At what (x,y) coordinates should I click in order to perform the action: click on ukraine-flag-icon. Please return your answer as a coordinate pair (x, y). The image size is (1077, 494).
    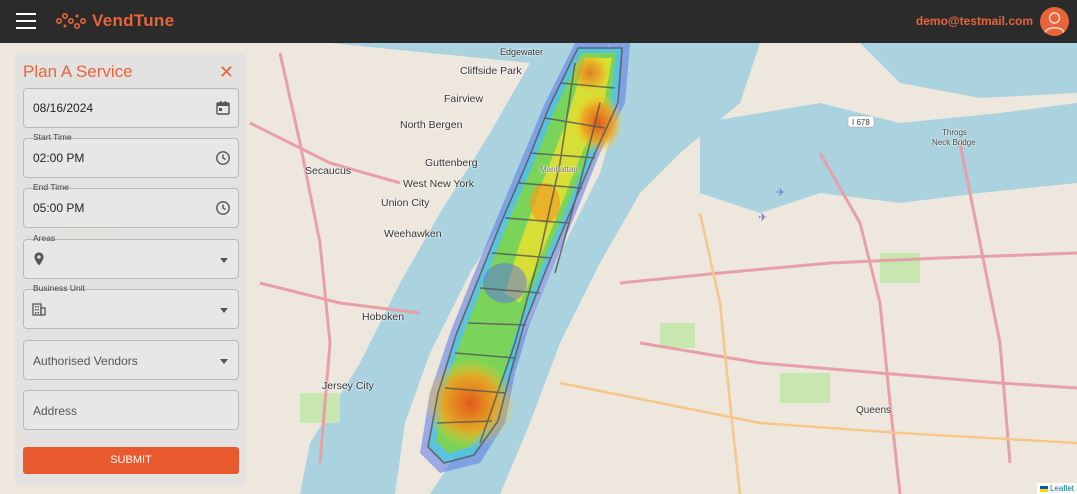
    Looking at the image, I should click on (1043, 488).